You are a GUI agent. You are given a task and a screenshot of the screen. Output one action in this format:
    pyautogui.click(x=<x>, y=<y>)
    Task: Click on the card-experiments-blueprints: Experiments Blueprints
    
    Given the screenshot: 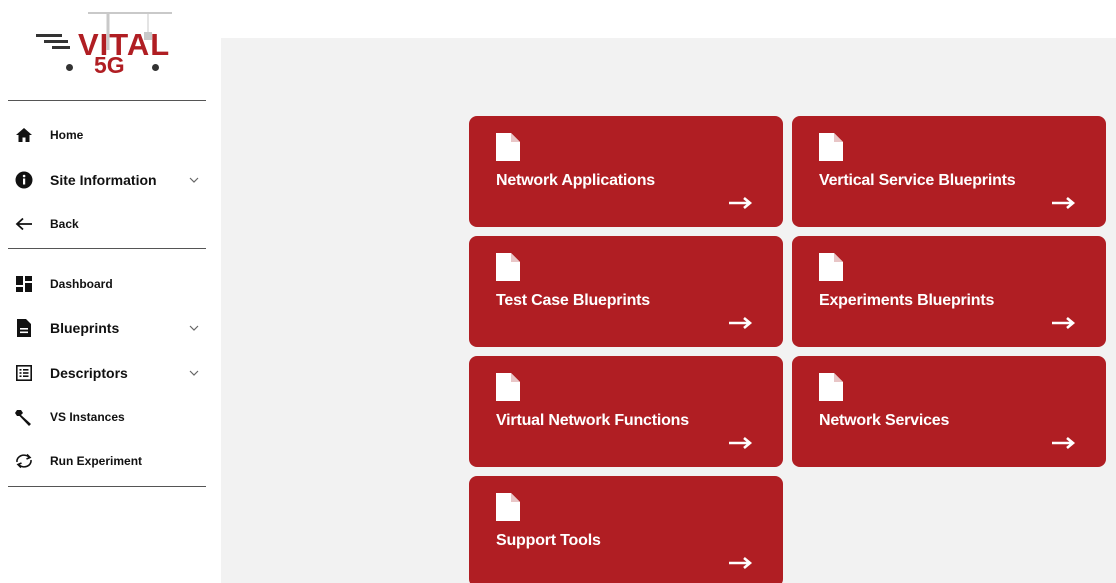 What is the action you would take?
    pyautogui.click(x=949, y=291)
    